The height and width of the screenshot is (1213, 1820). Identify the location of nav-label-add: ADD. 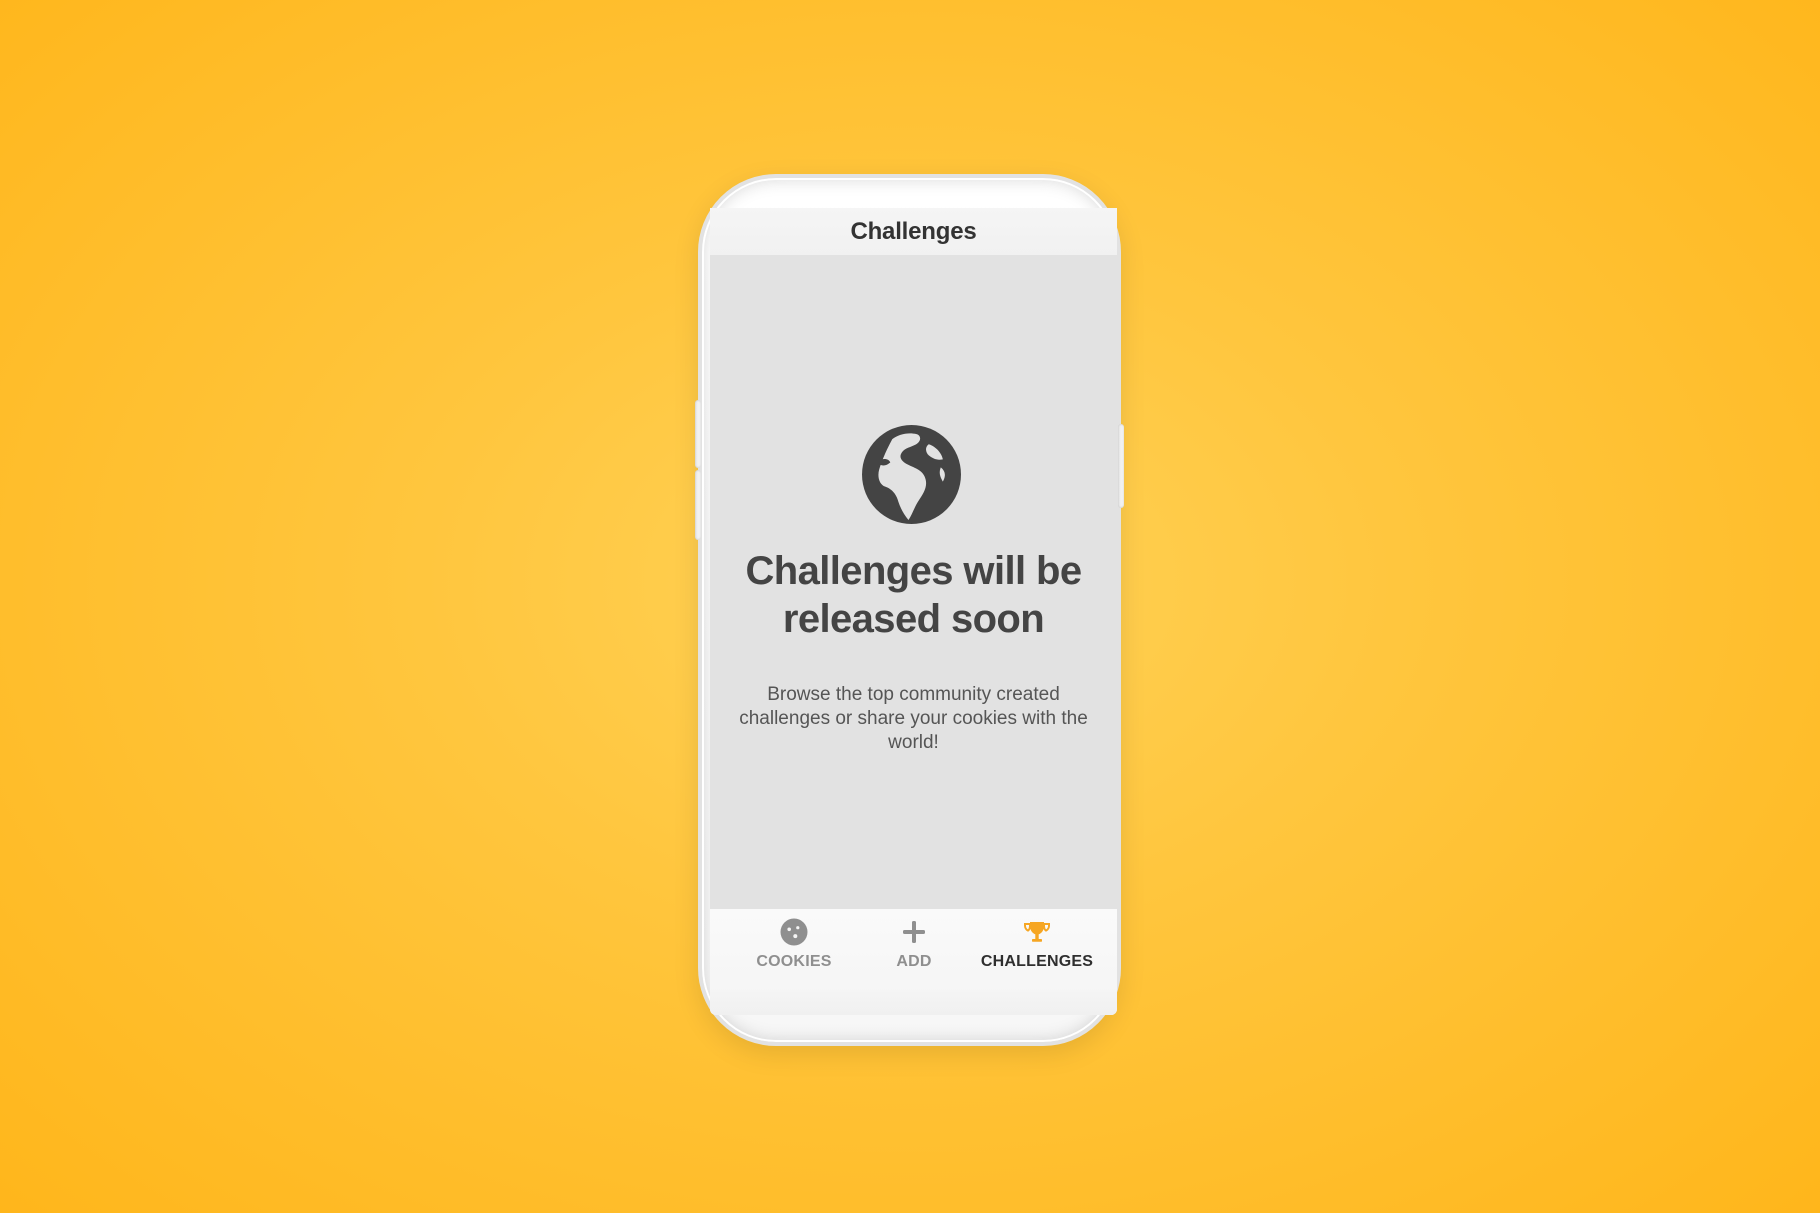
(914, 961).